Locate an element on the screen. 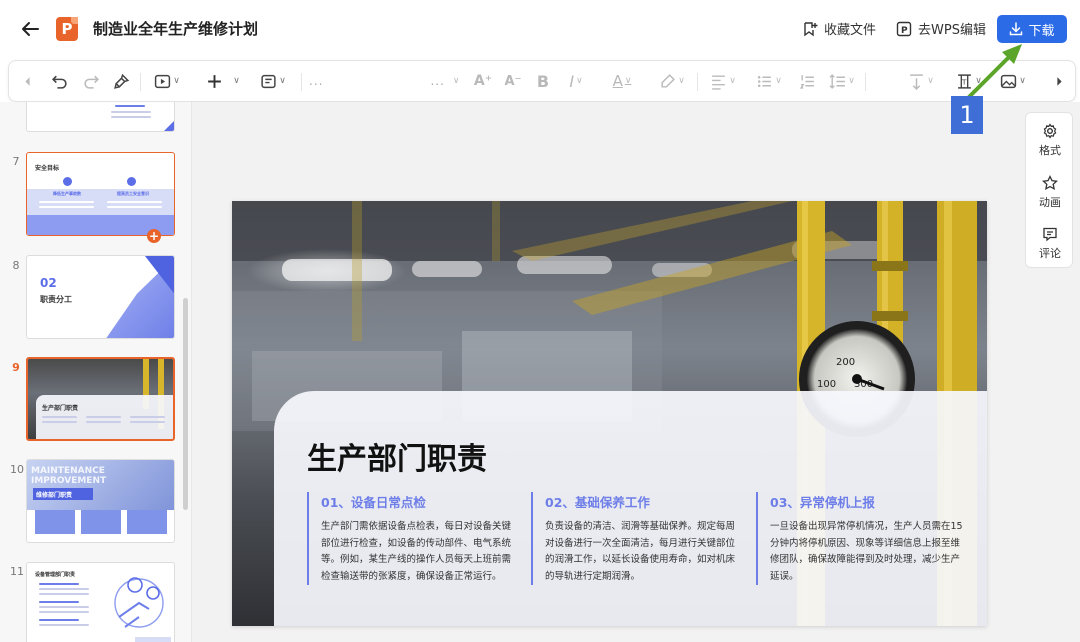  bullet-list-icon is located at coordinates (765, 81).